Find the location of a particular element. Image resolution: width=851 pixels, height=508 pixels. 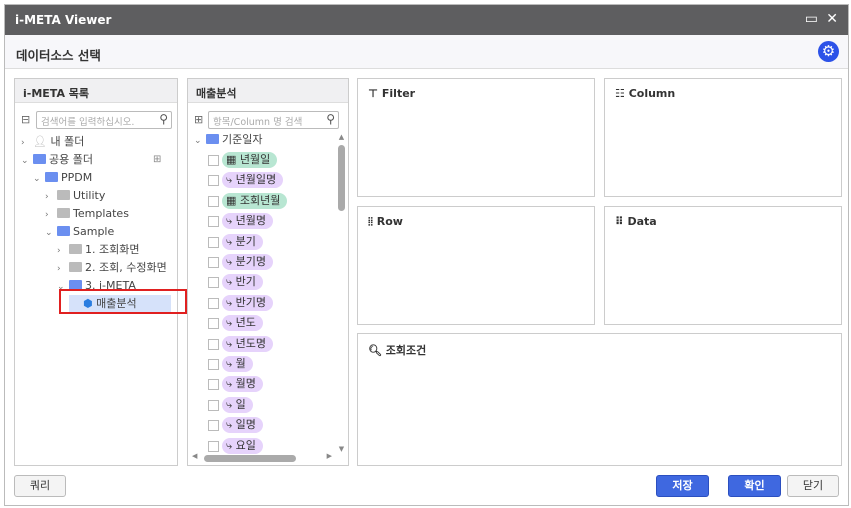

field-item: ⤷ 년도명 is located at coordinates (248, 343).